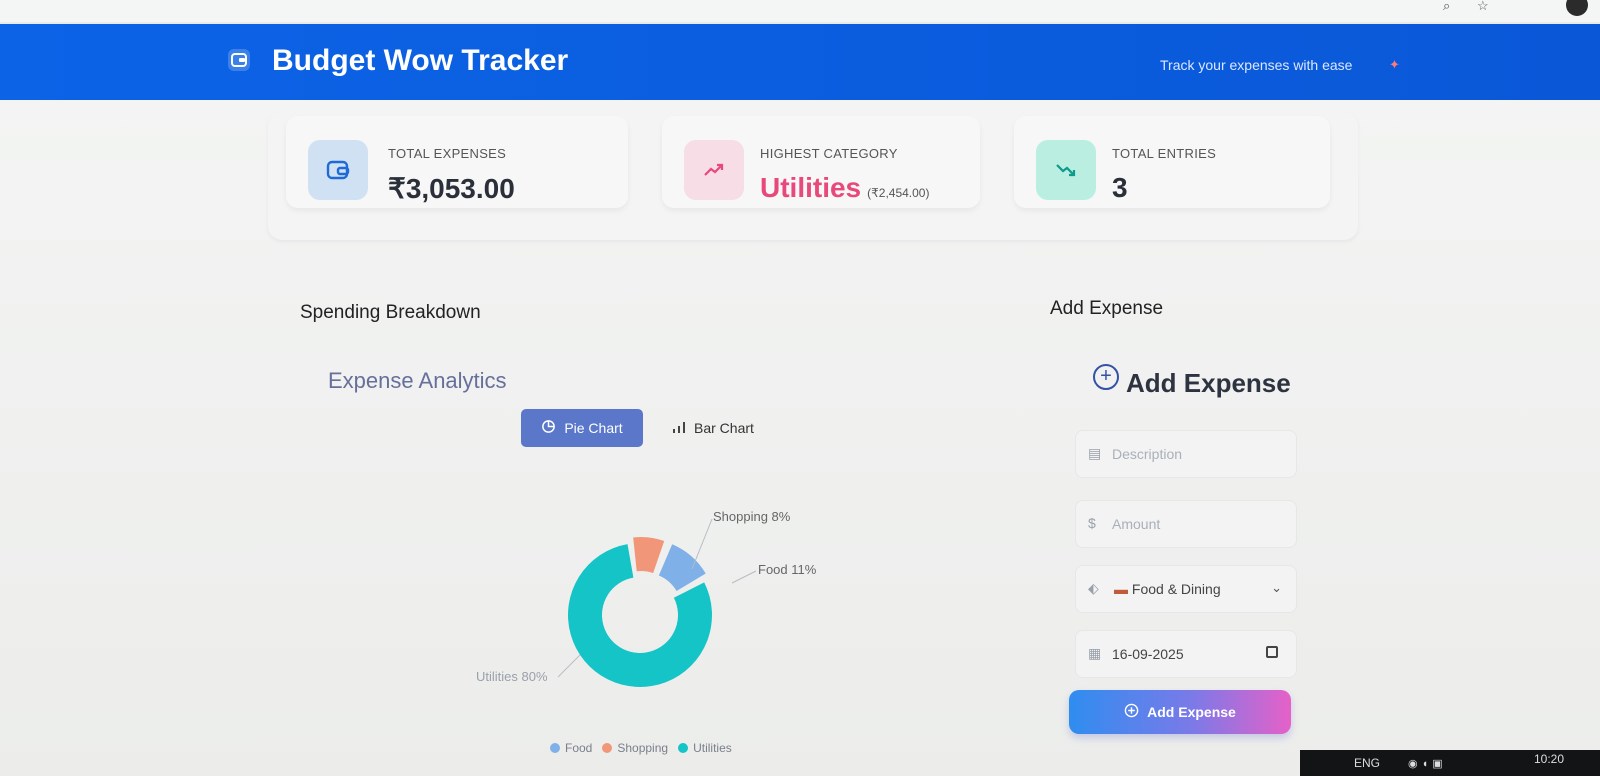 Image resolution: width=1600 pixels, height=776 pixels. I want to click on stat-label: TOTAL ENTRIES, so click(1164, 153).